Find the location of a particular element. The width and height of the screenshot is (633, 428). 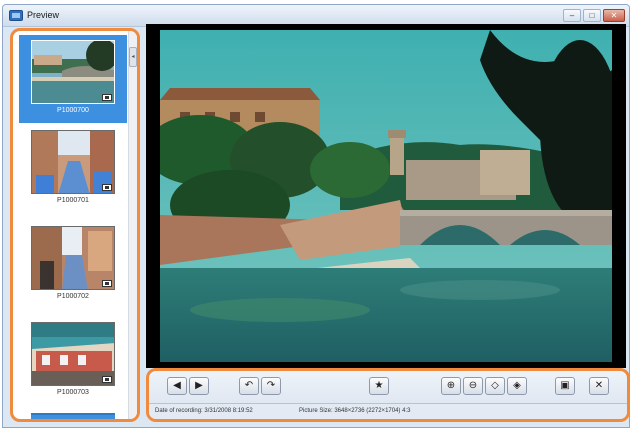

star-icon: ★ is located at coordinates (379, 385).